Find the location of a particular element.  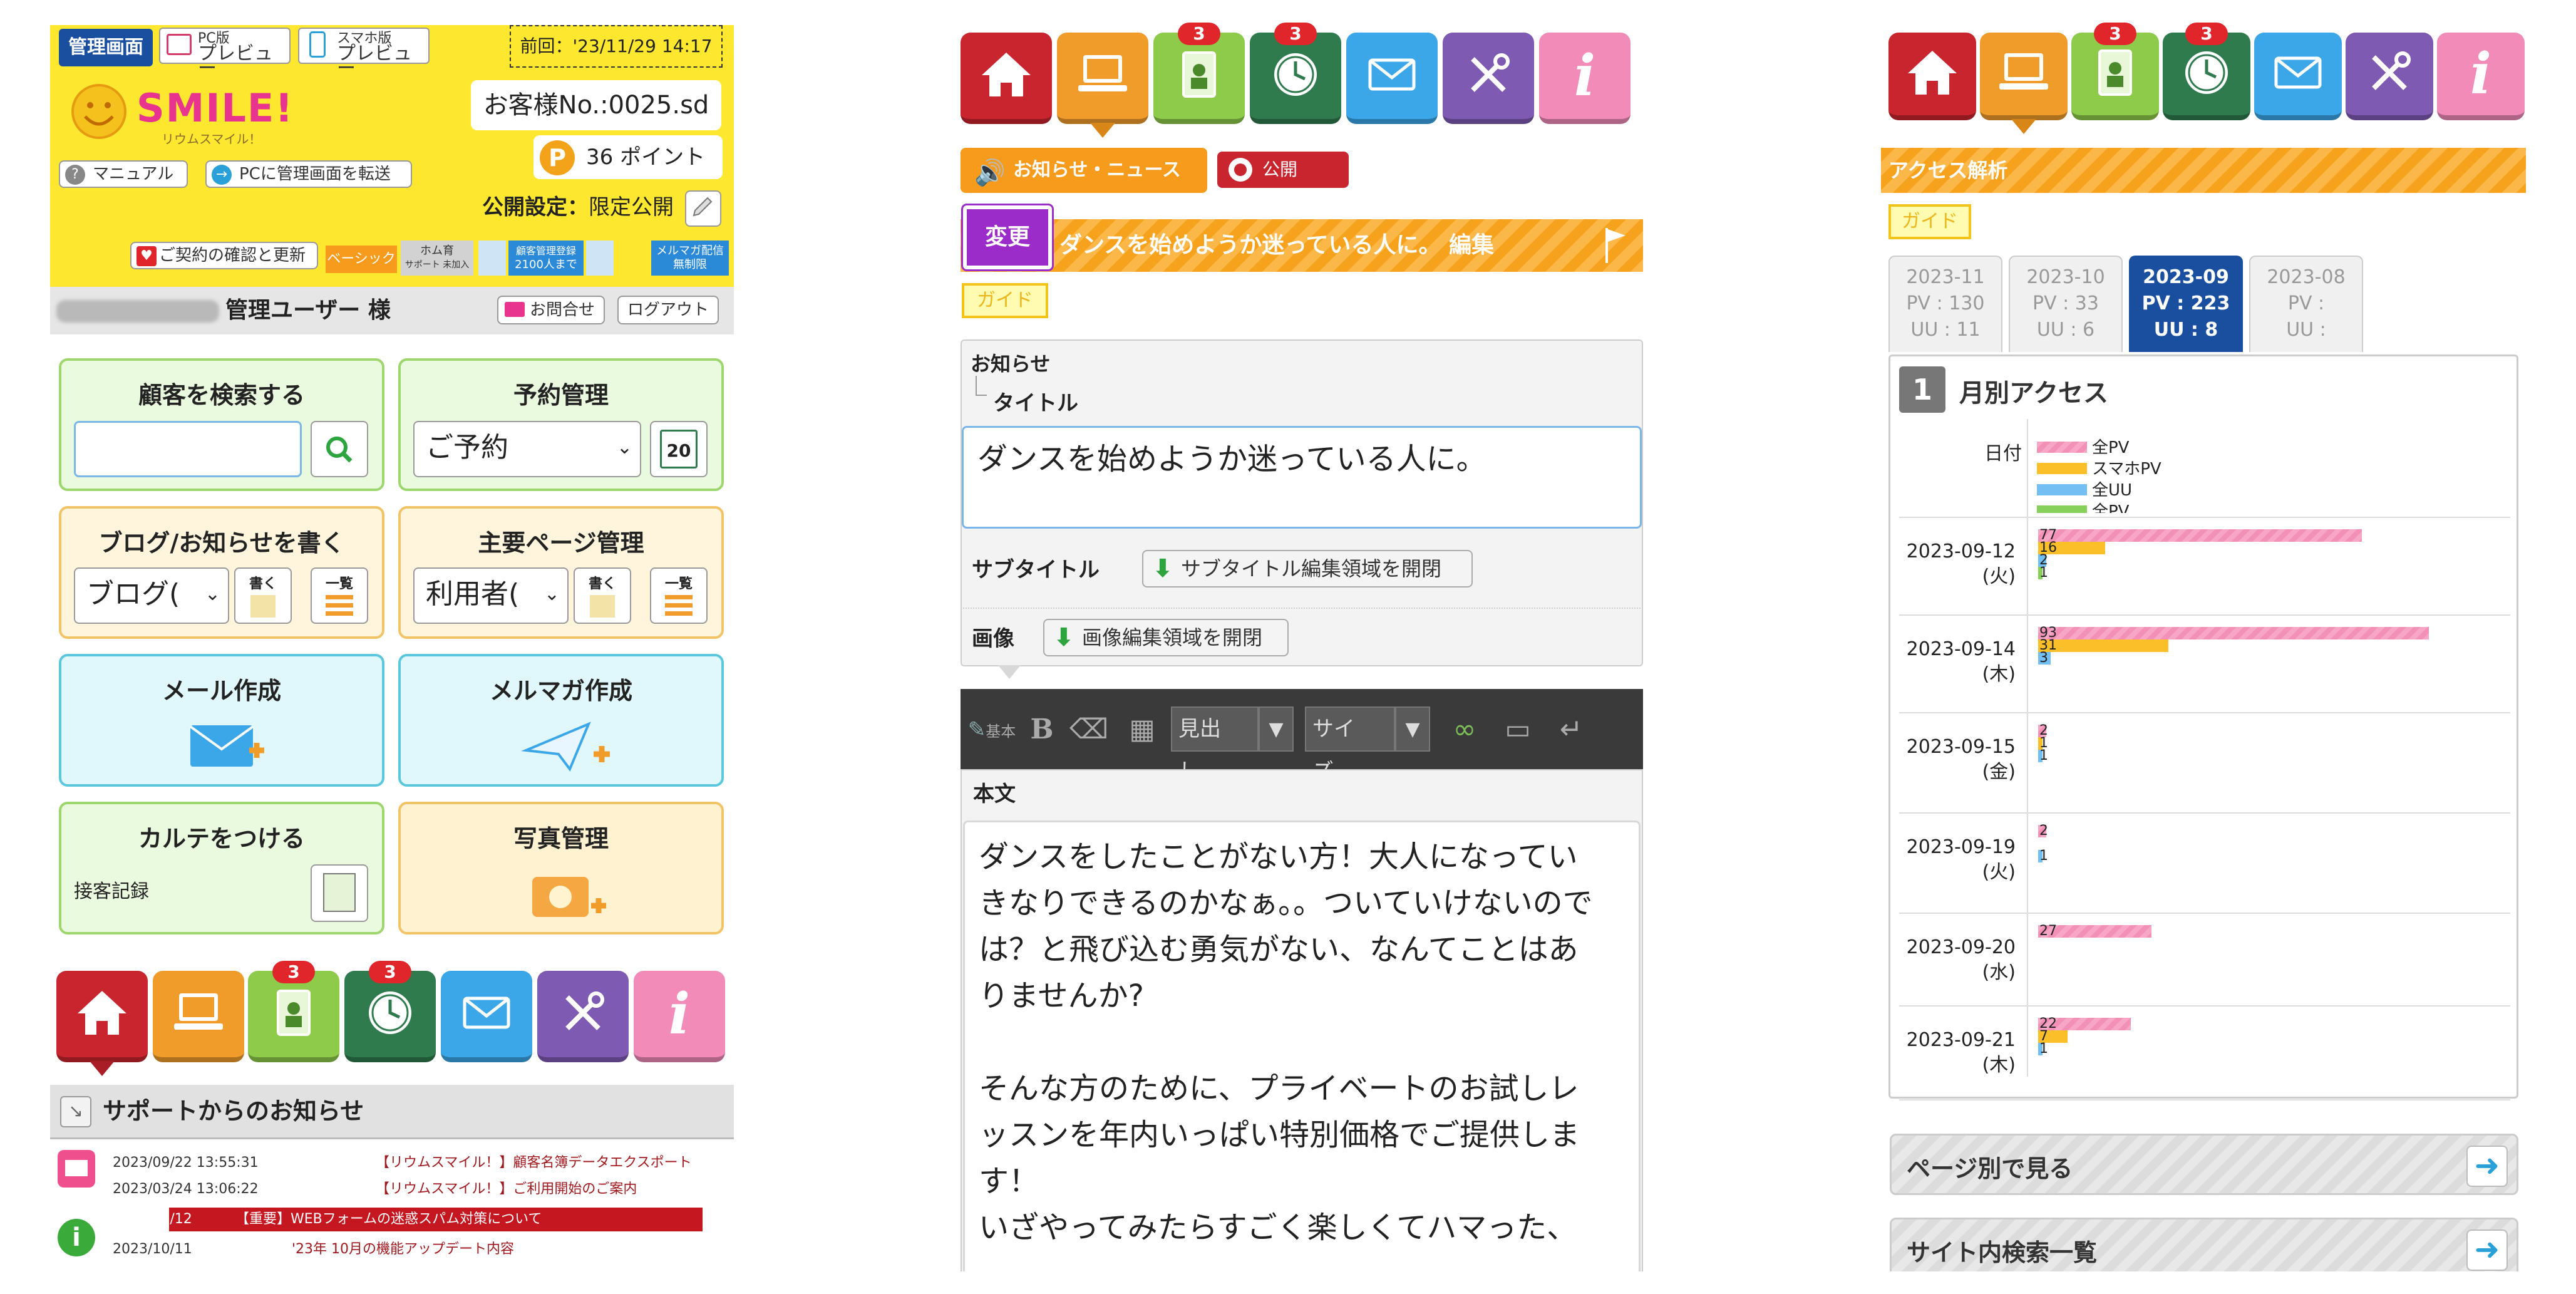

chart-date-label: 2023-09-21 (木) is located at coordinates (1959, 1053).